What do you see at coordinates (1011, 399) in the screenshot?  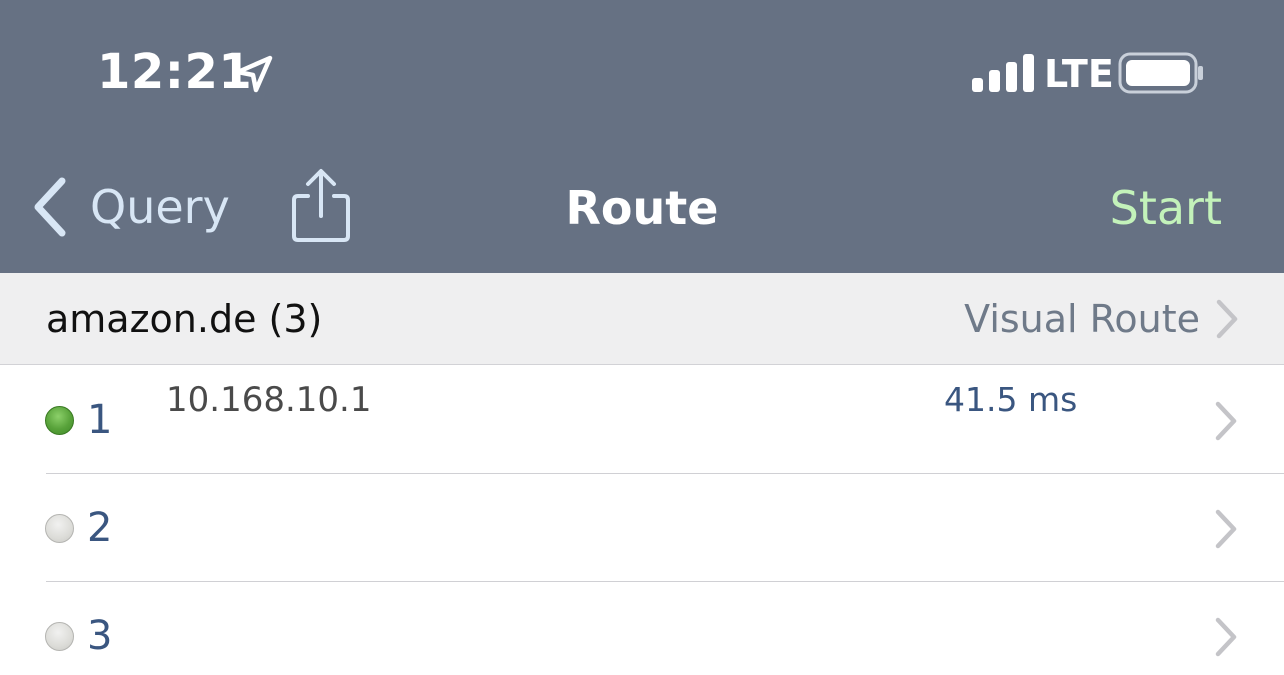 I see `hop-latency: 41.5 ms` at bounding box center [1011, 399].